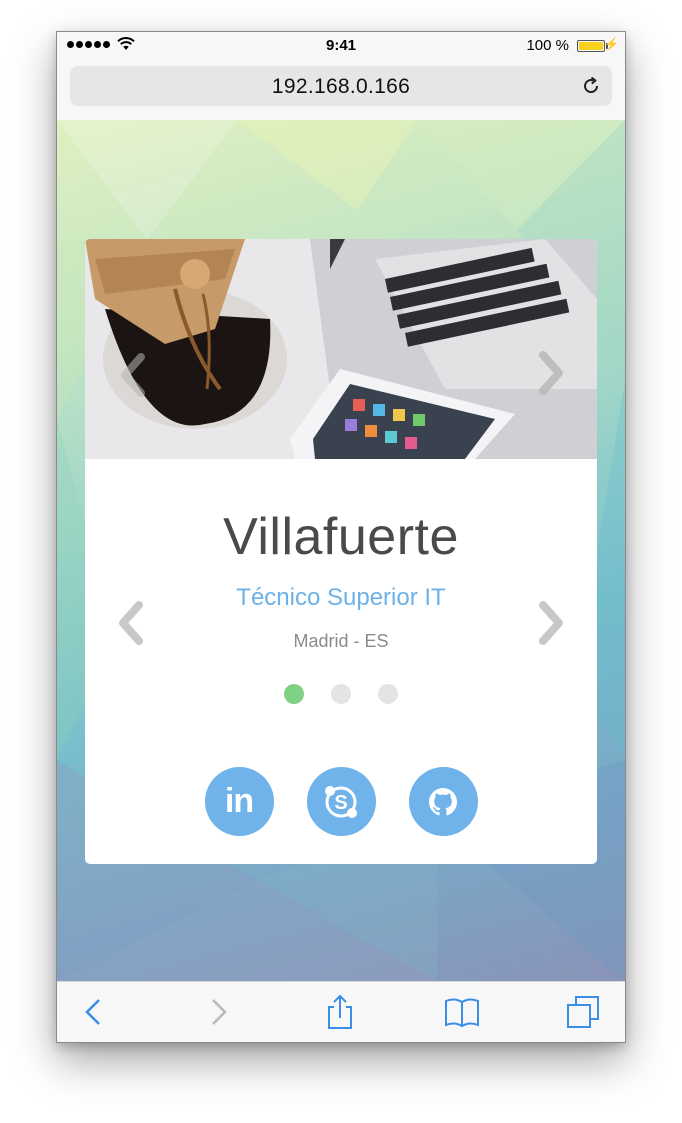 The height and width of the screenshot is (1123, 682). Describe the element at coordinates (591, 86) in the screenshot. I see `reload-icon` at that location.